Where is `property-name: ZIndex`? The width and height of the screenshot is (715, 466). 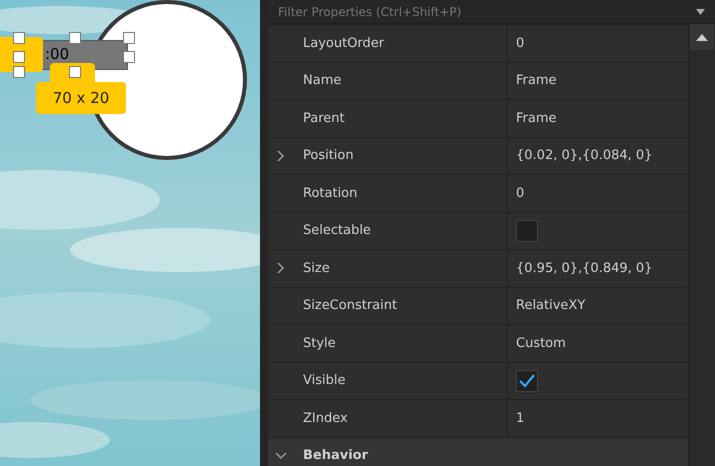 property-name: ZIndex is located at coordinates (325, 419).